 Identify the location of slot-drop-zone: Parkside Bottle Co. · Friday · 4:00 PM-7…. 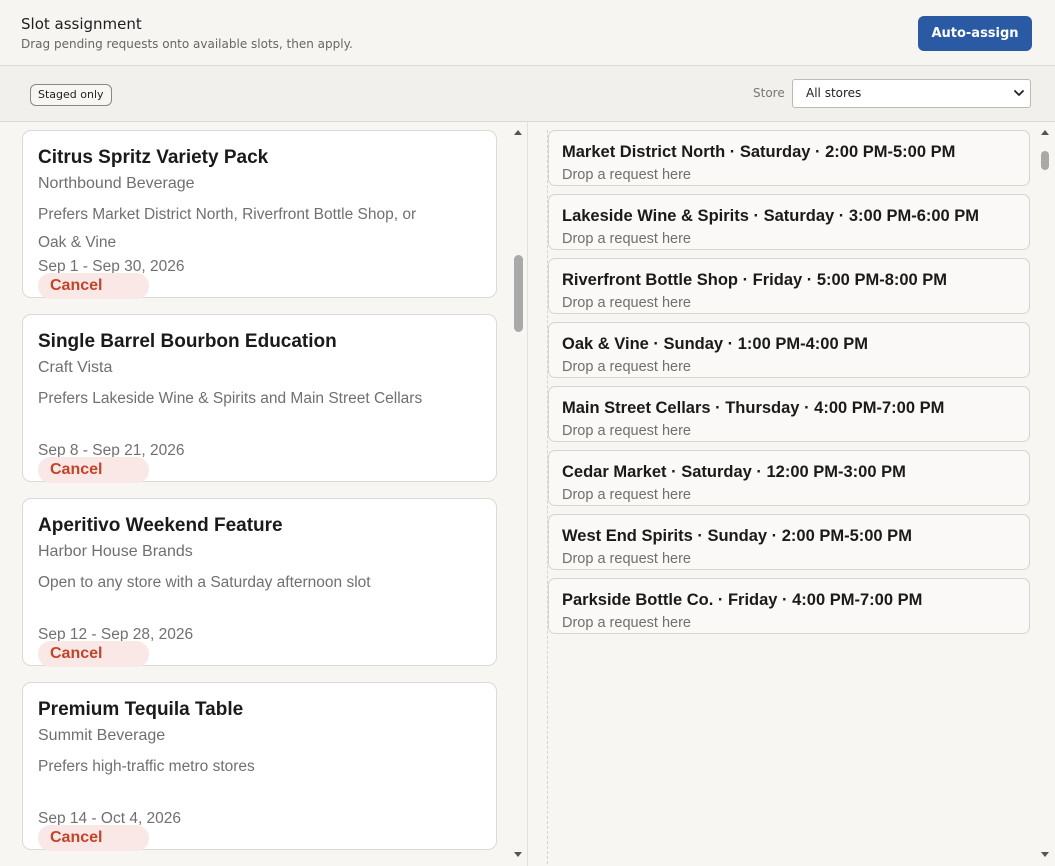
(789, 606).